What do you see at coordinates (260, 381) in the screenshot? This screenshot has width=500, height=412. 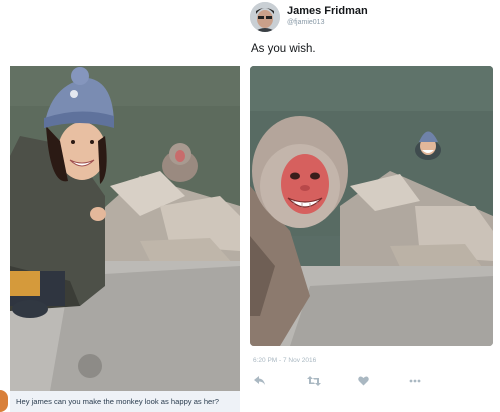 I see `reply-icon` at bounding box center [260, 381].